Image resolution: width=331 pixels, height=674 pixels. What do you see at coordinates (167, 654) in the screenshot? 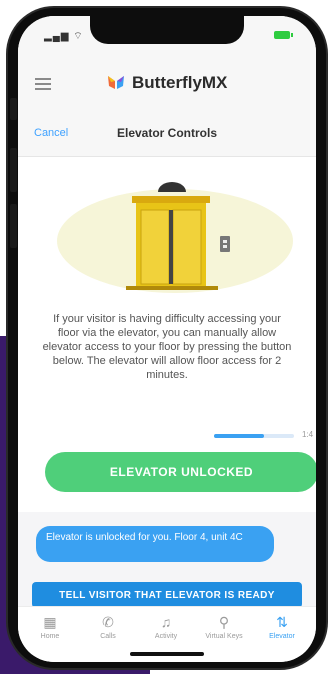
I see `home-indicator` at bounding box center [167, 654].